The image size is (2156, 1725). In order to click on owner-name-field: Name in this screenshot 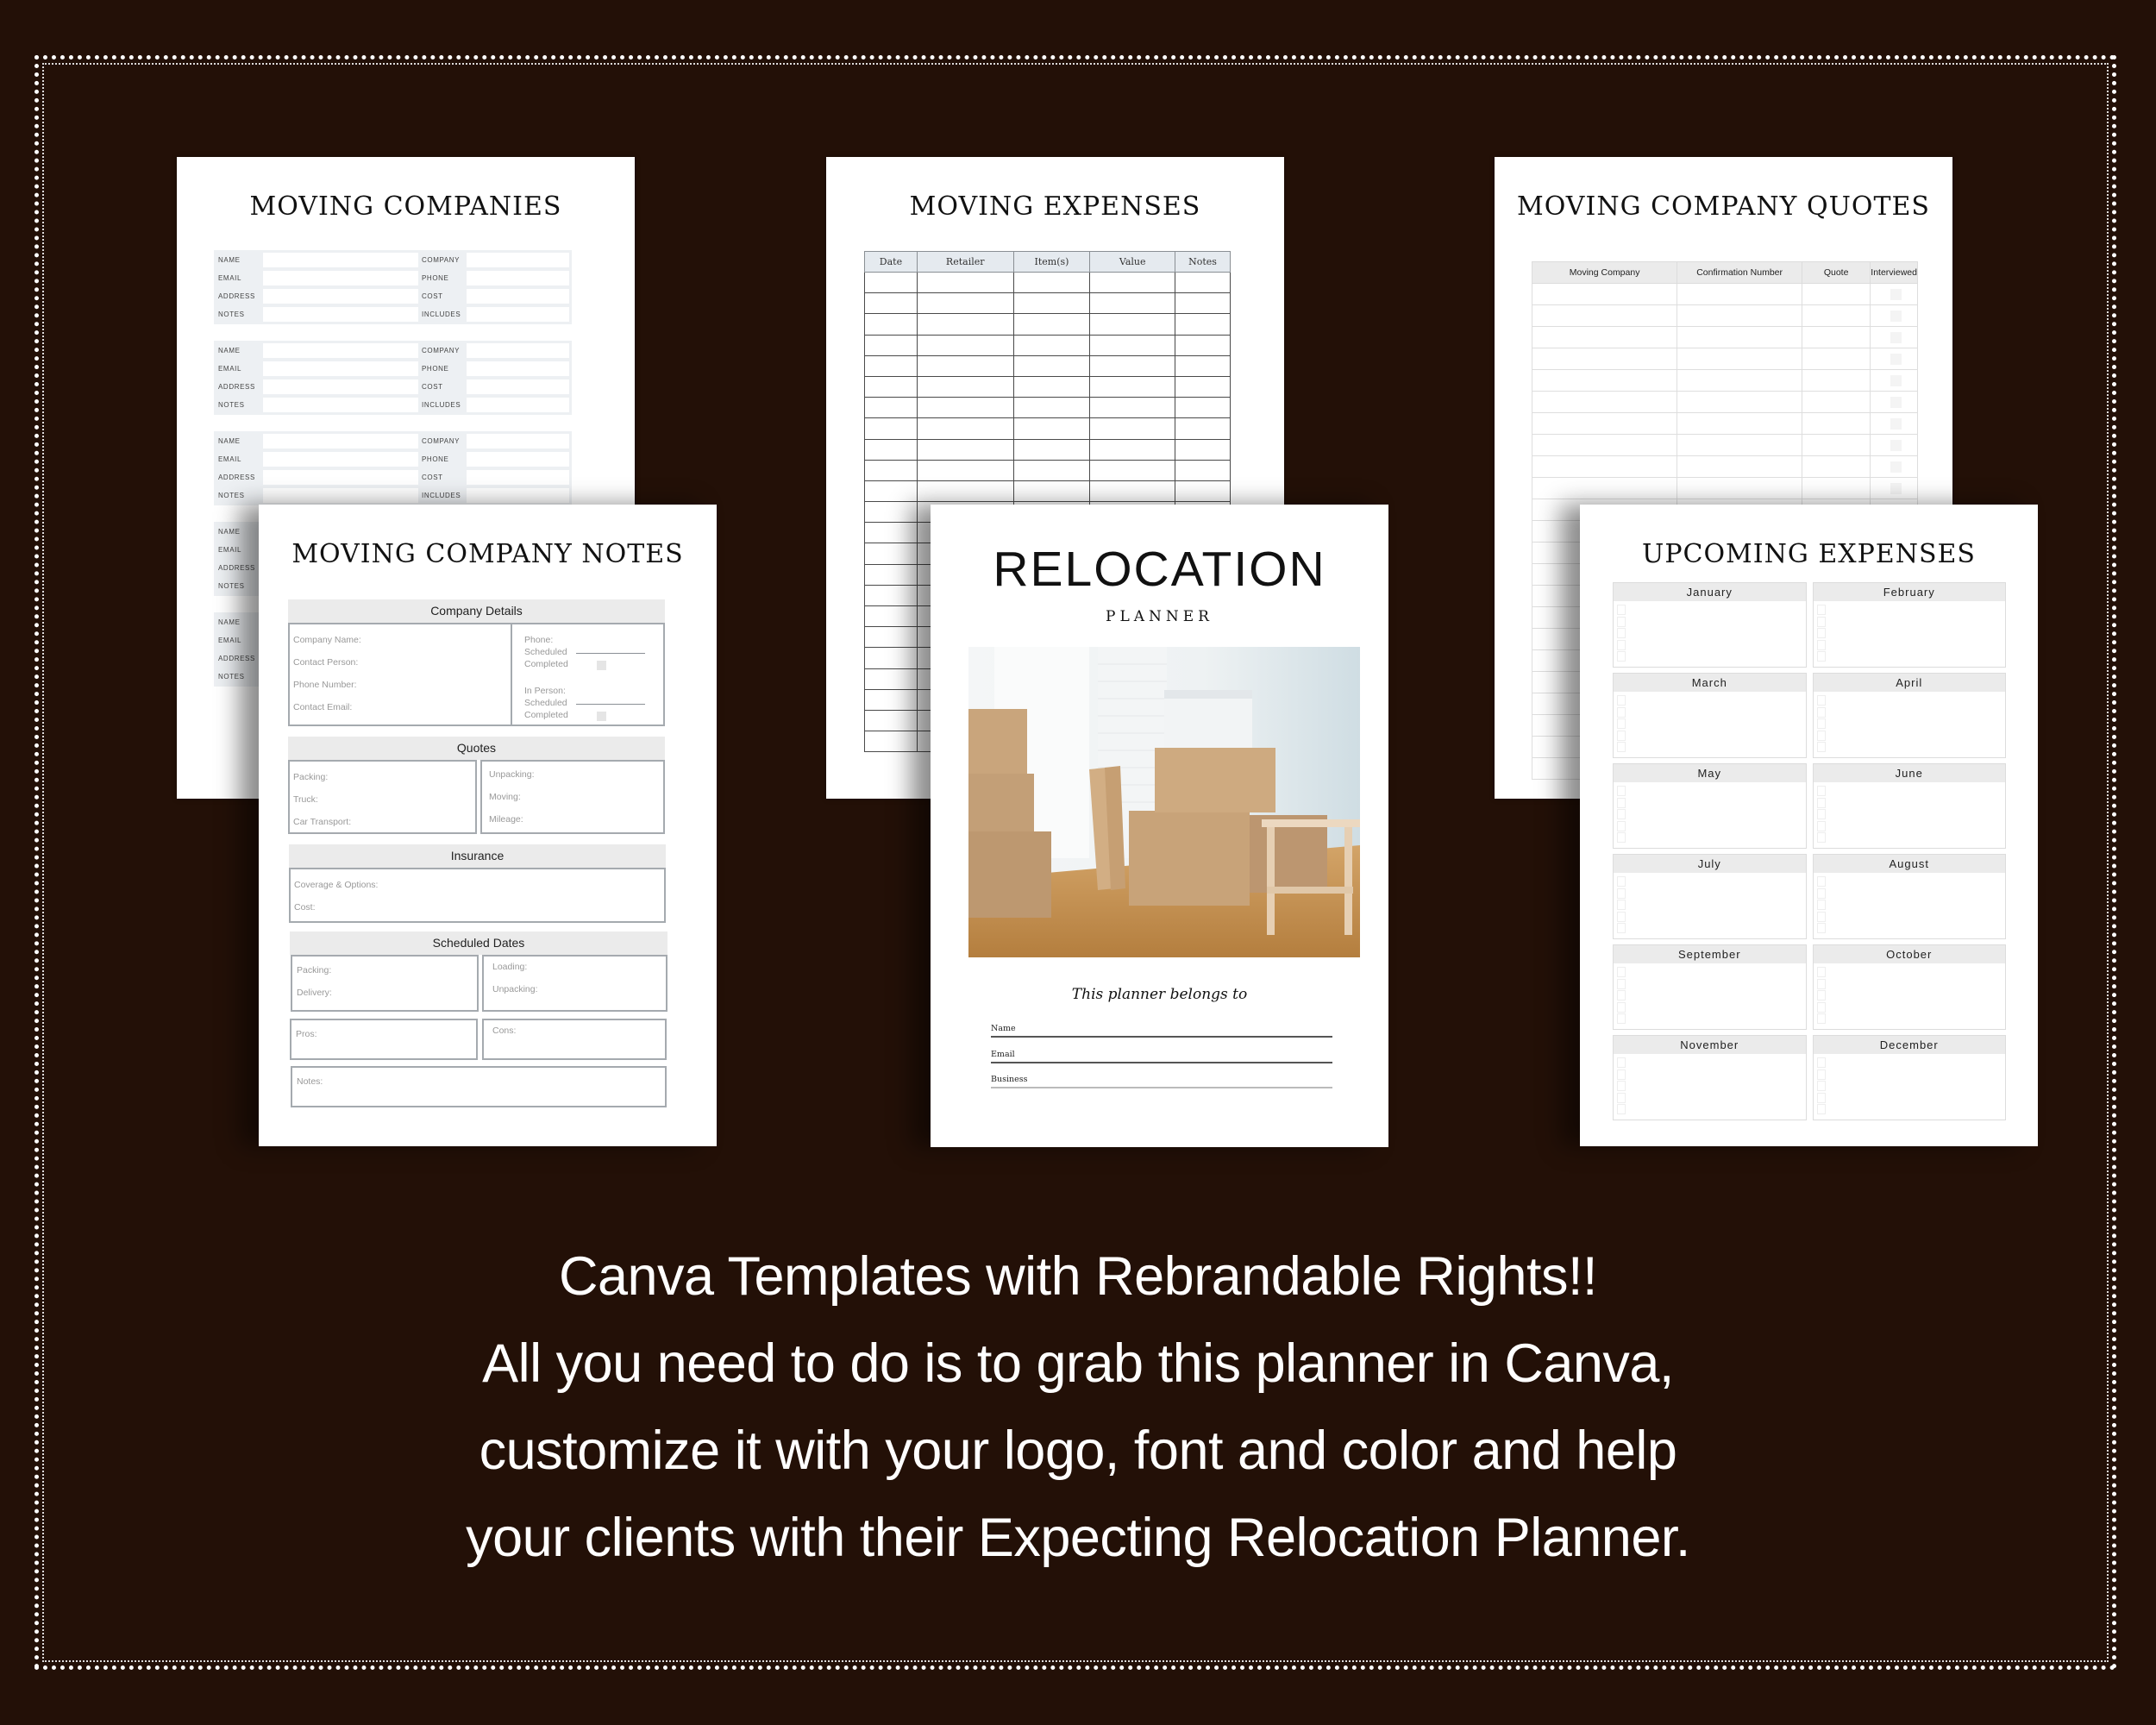, I will do `click(1161, 1031)`.